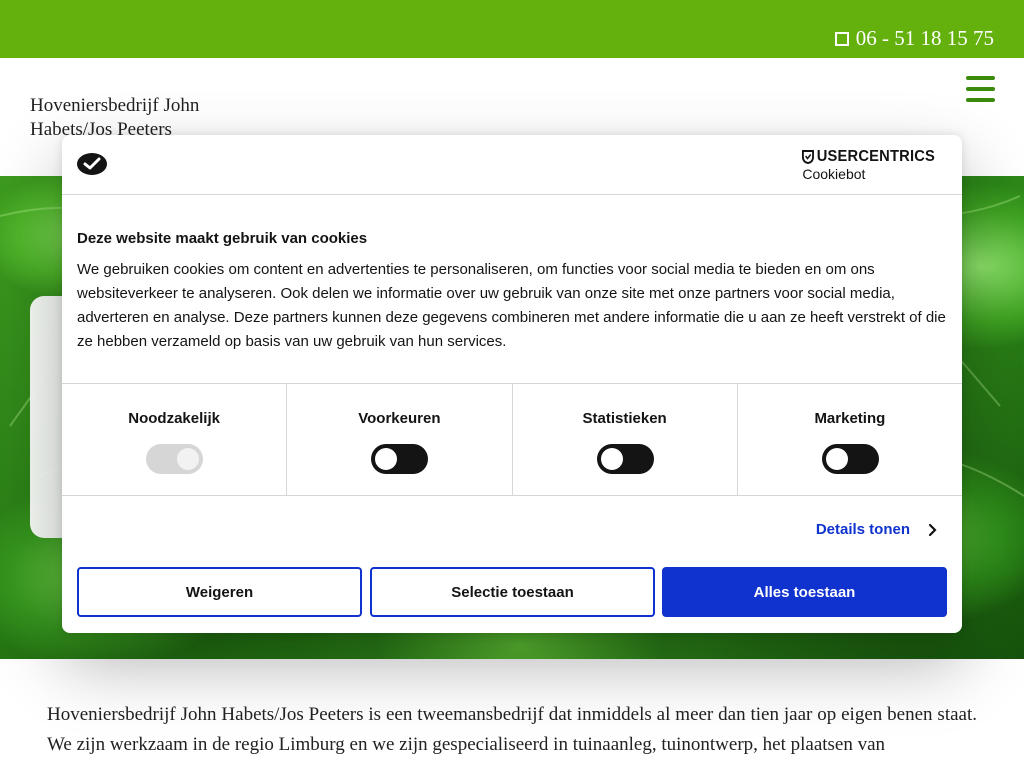  What do you see at coordinates (834, 174) in the screenshot?
I see `brand-sub: Cookiebot` at bounding box center [834, 174].